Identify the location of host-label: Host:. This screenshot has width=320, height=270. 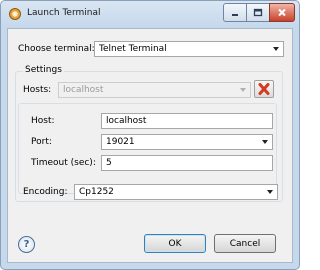
(43, 121).